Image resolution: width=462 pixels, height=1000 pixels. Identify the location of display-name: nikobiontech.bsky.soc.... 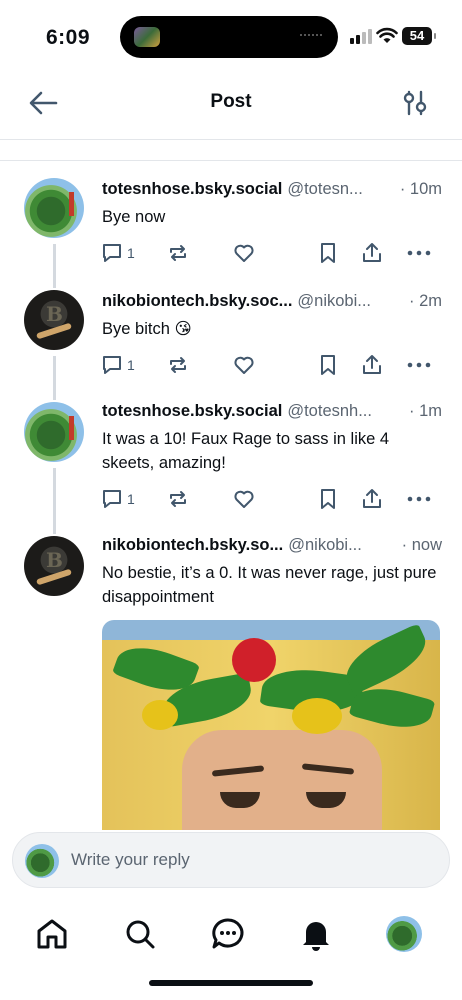
(197, 301).